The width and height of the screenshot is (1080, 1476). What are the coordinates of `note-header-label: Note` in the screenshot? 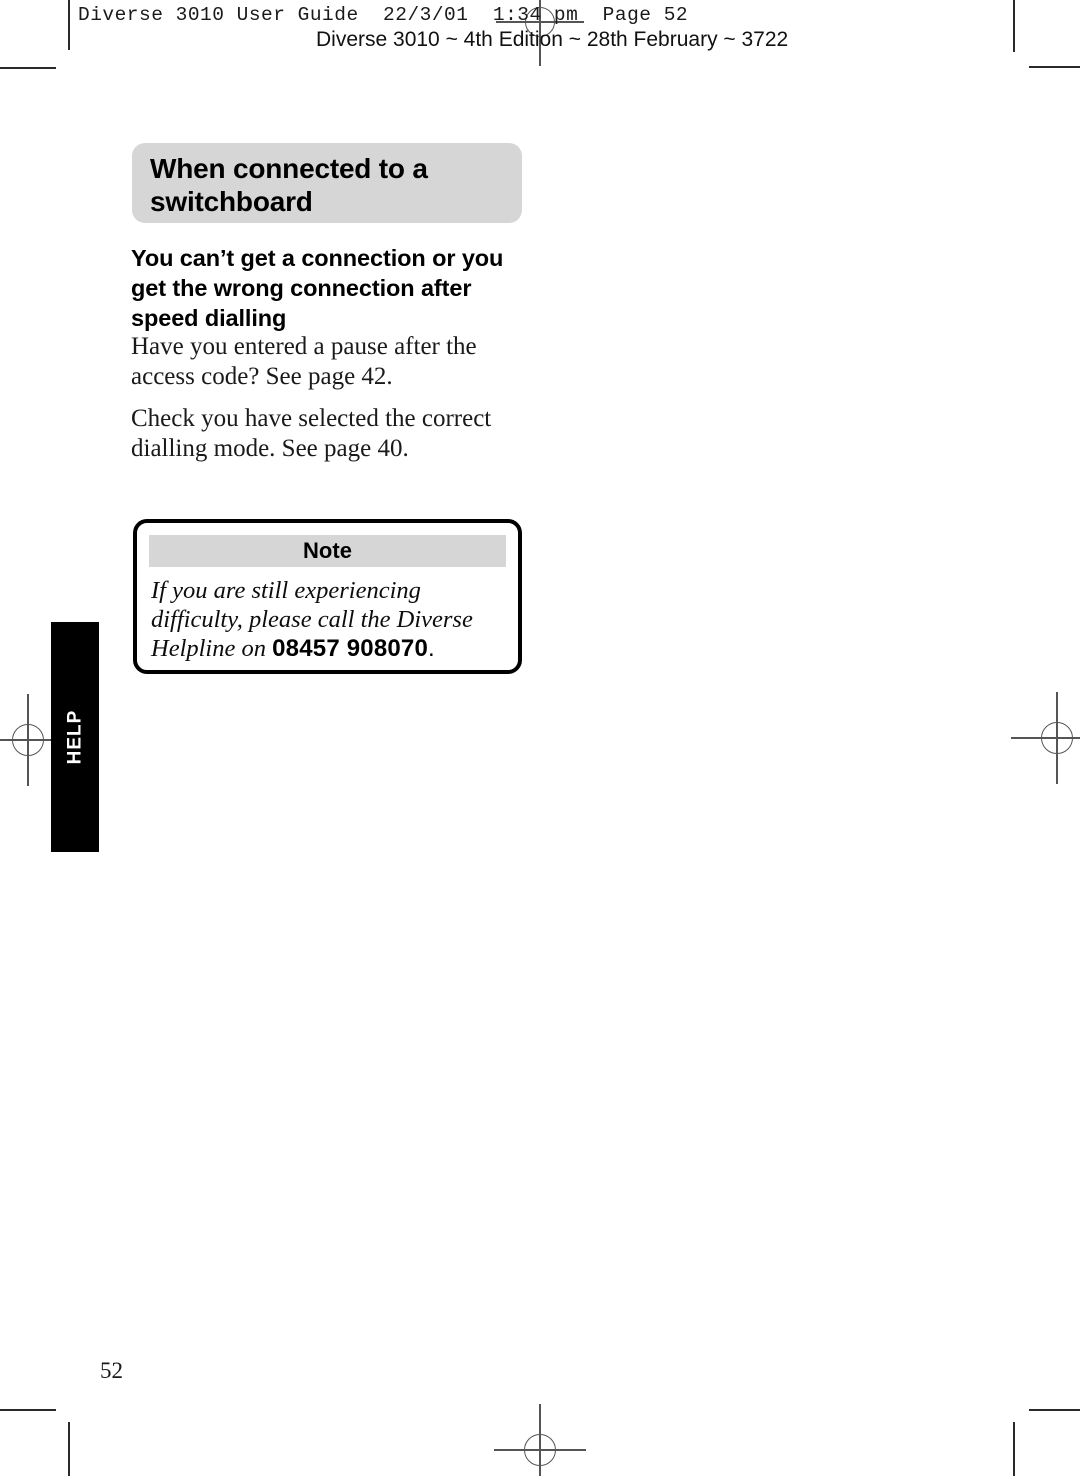 It's located at (327, 550).